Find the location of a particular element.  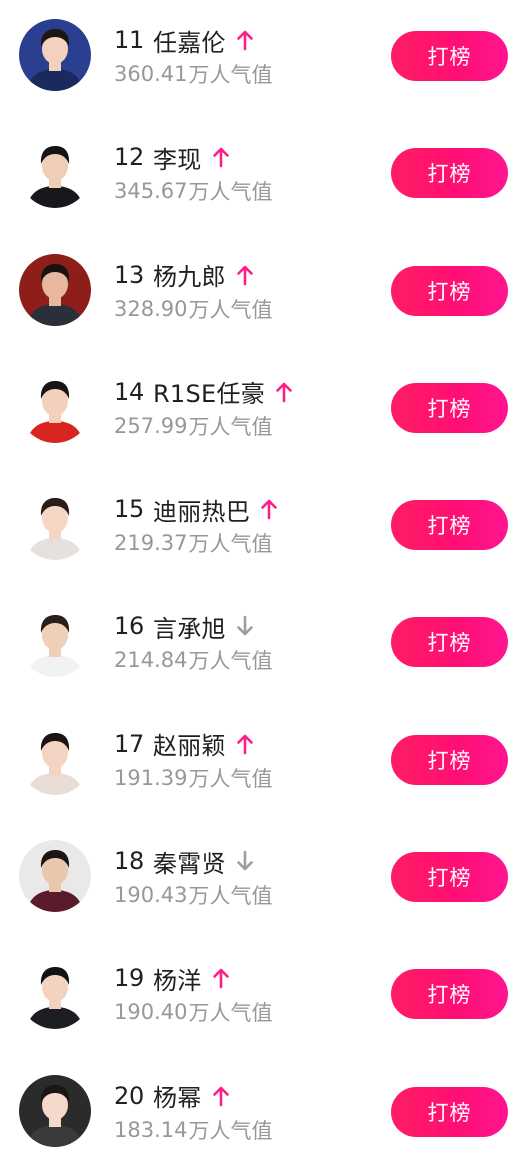

rank-number: 20 is located at coordinates (129, 1095).